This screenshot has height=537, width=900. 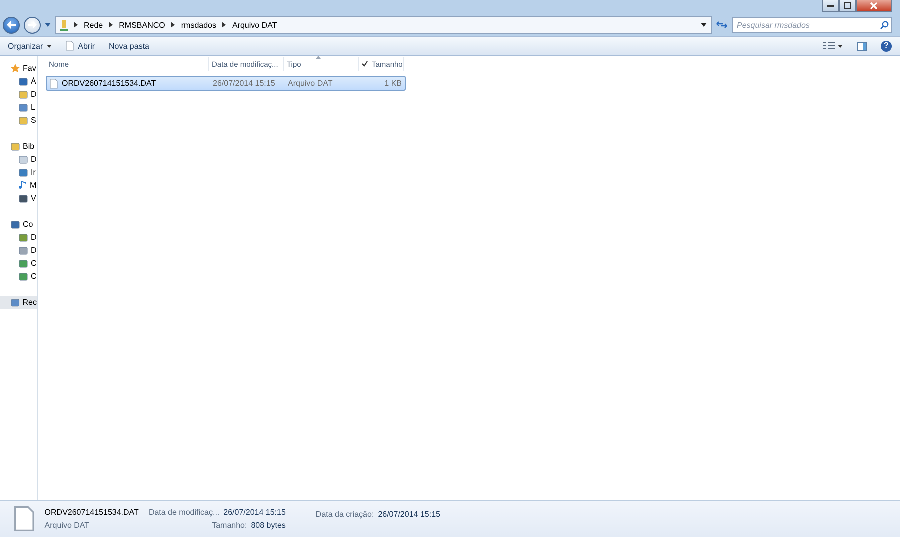 What do you see at coordinates (833, 46) in the screenshot?
I see `view-options-icon` at bounding box center [833, 46].